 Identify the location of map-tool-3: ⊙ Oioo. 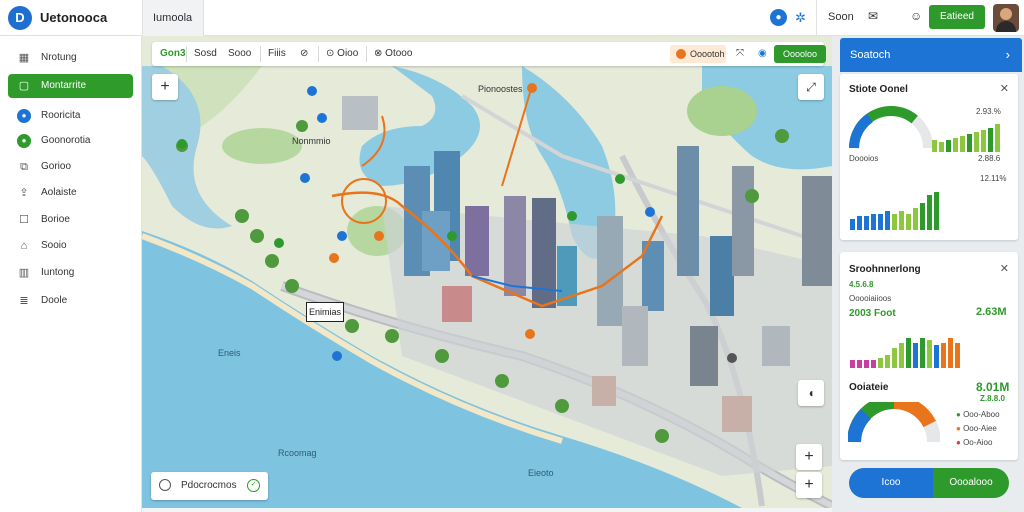
(342, 53).